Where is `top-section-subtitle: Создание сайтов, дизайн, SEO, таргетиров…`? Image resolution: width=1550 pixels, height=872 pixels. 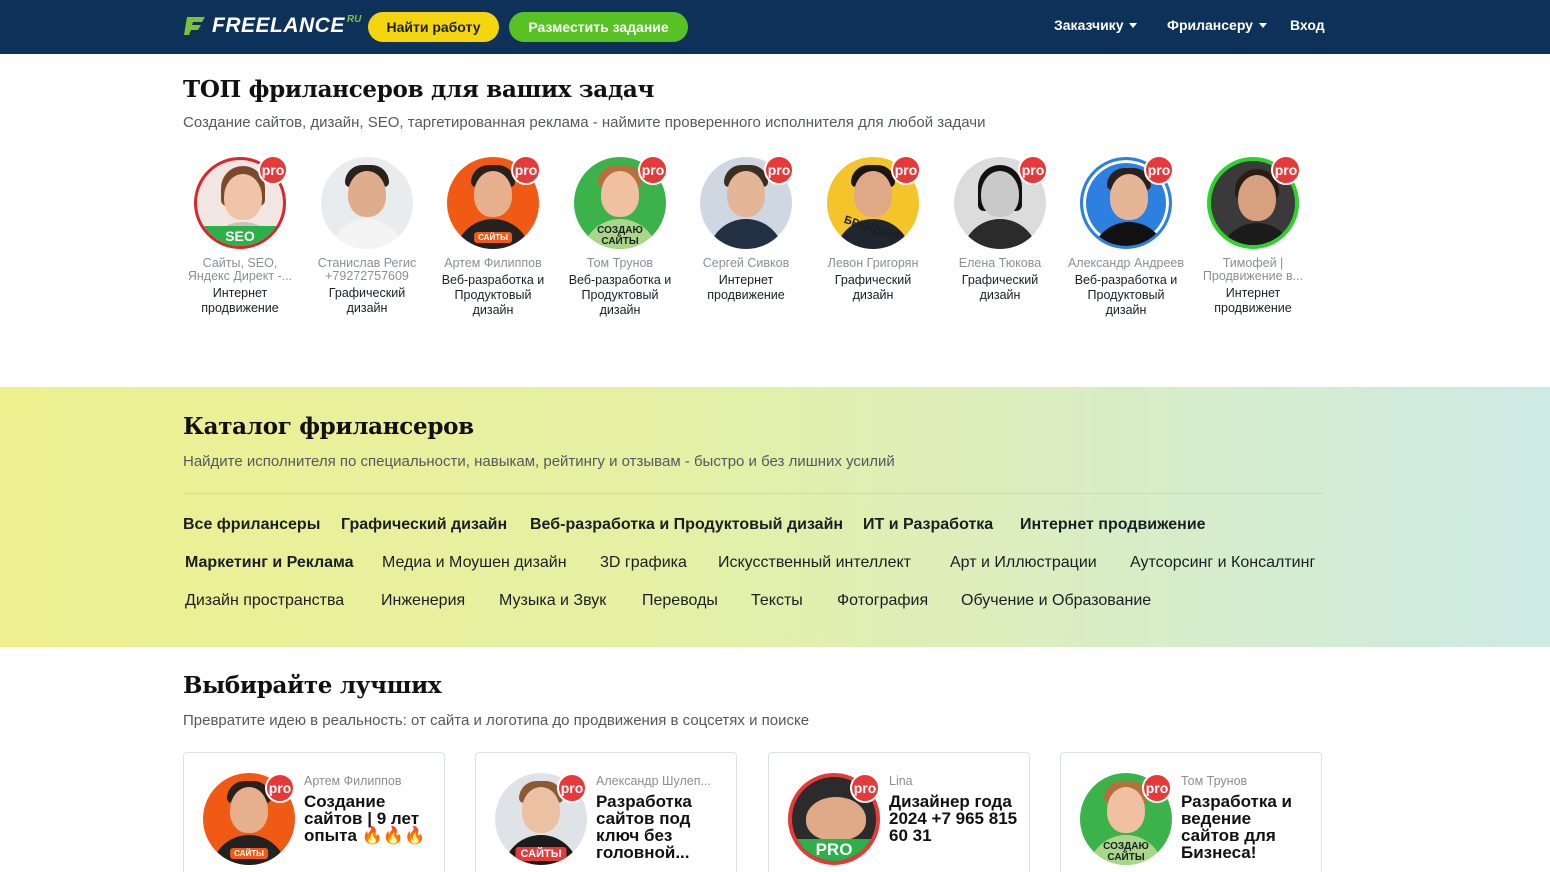
top-section-subtitle: Создание сайтов, дизайн, SEO, таргетиров… is located at coordinates (584, 122).